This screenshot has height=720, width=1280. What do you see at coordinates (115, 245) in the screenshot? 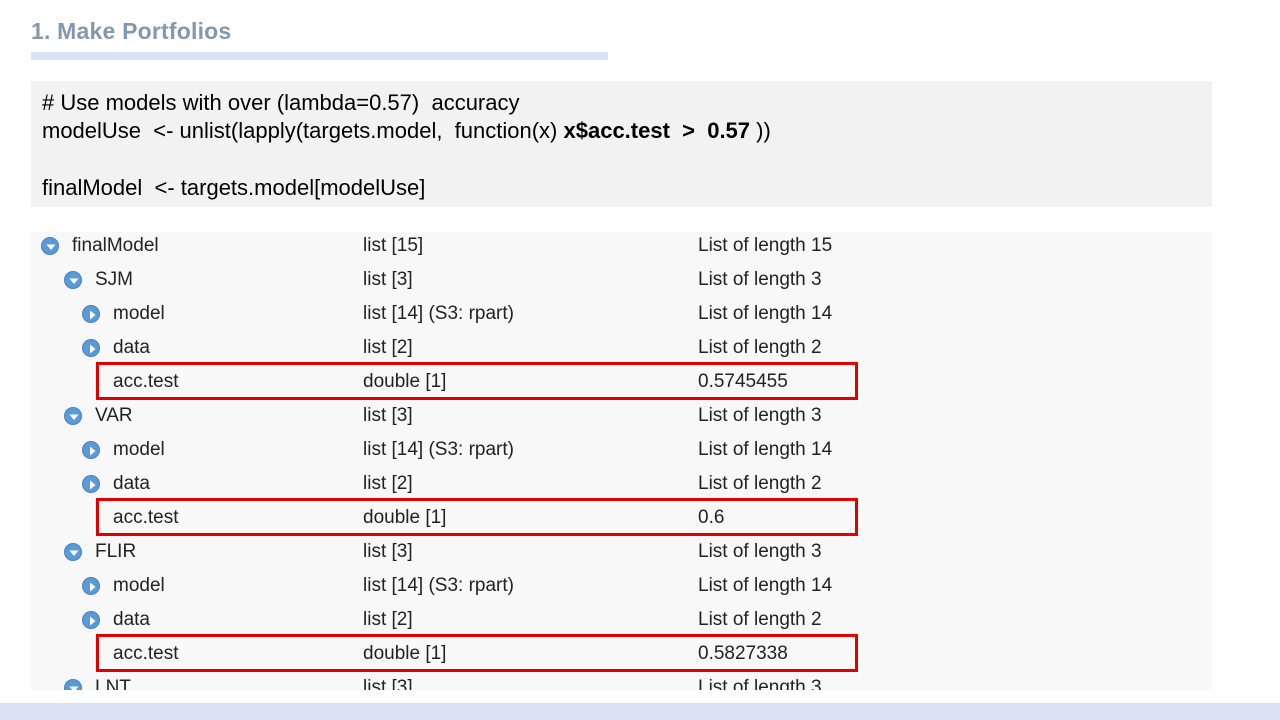
I see `tree-row-name: finalModel` at bounding box center [115, 245].